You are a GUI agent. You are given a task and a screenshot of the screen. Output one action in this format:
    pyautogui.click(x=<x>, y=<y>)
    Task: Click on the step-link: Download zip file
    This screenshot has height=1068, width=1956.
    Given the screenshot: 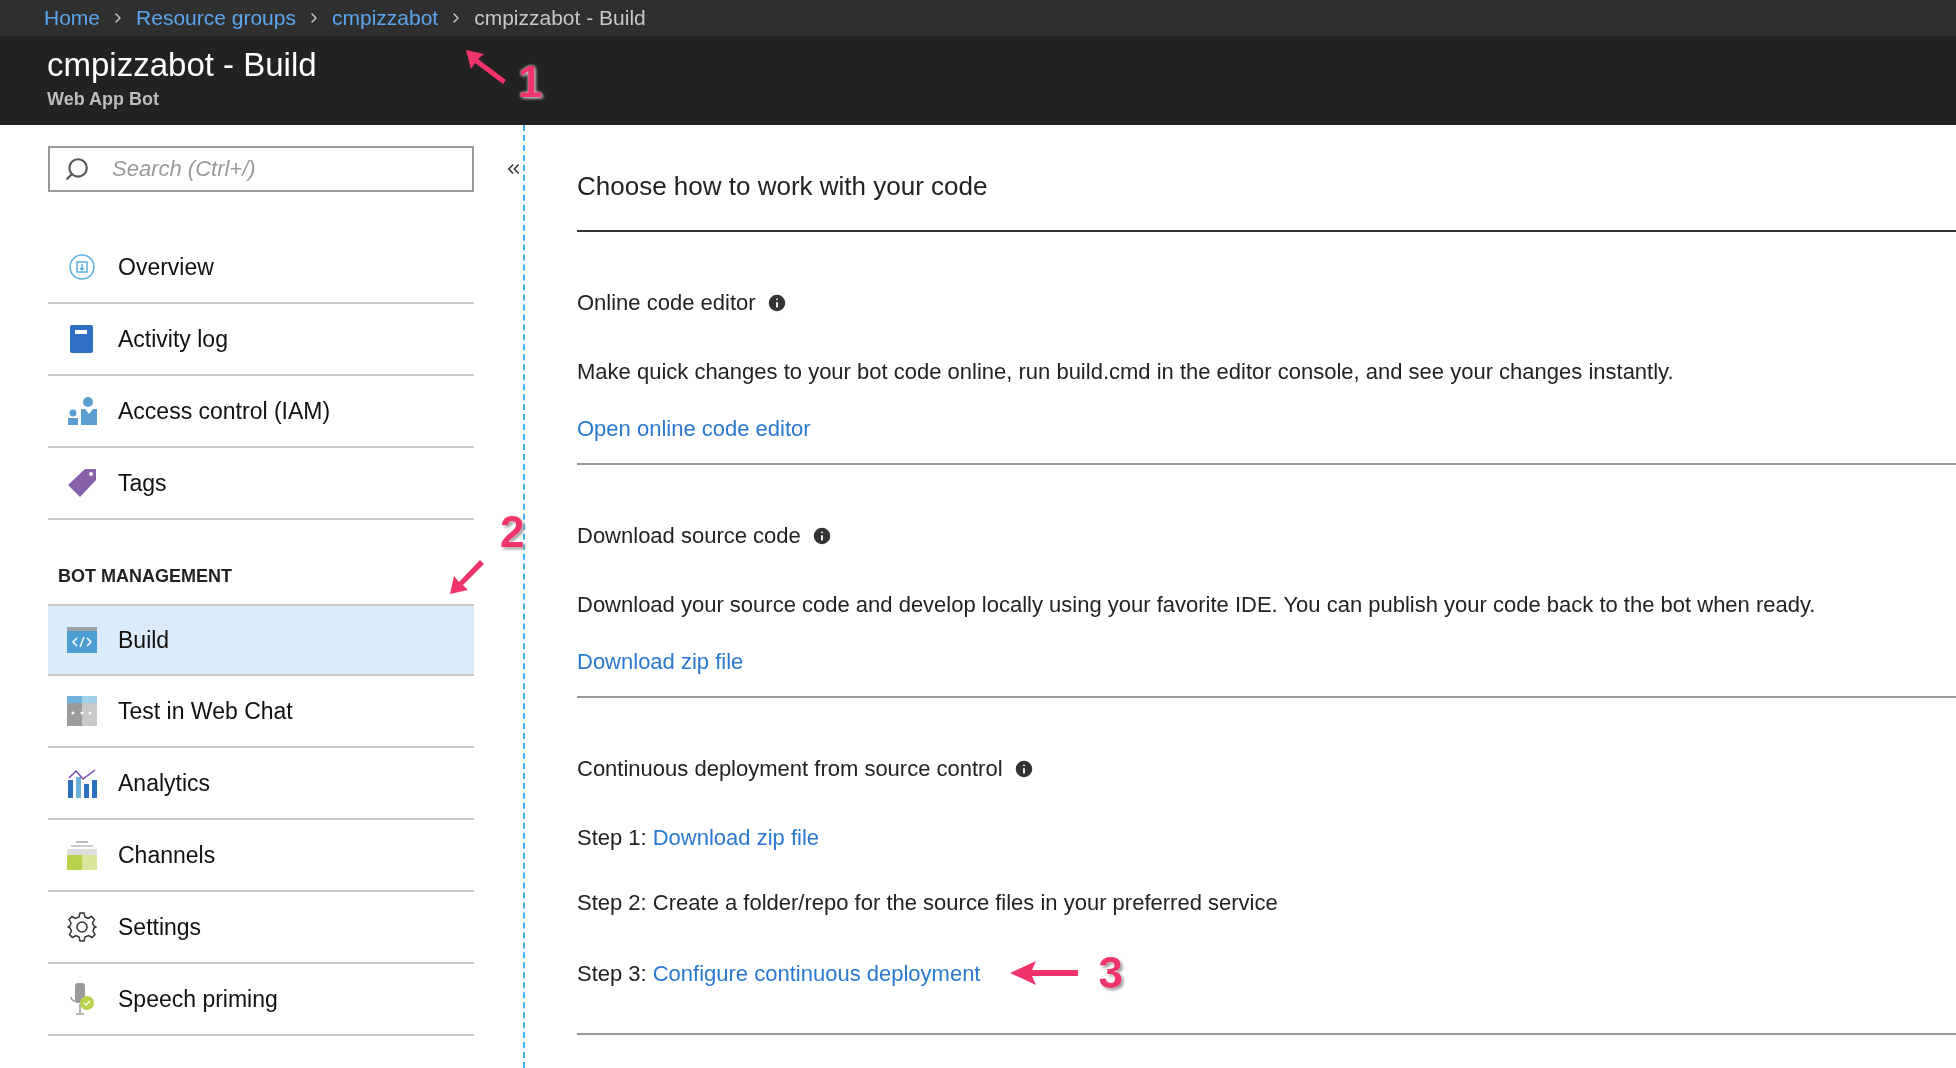 What is the action you would take?
    pyautogui.click(x=736, y=837)
    